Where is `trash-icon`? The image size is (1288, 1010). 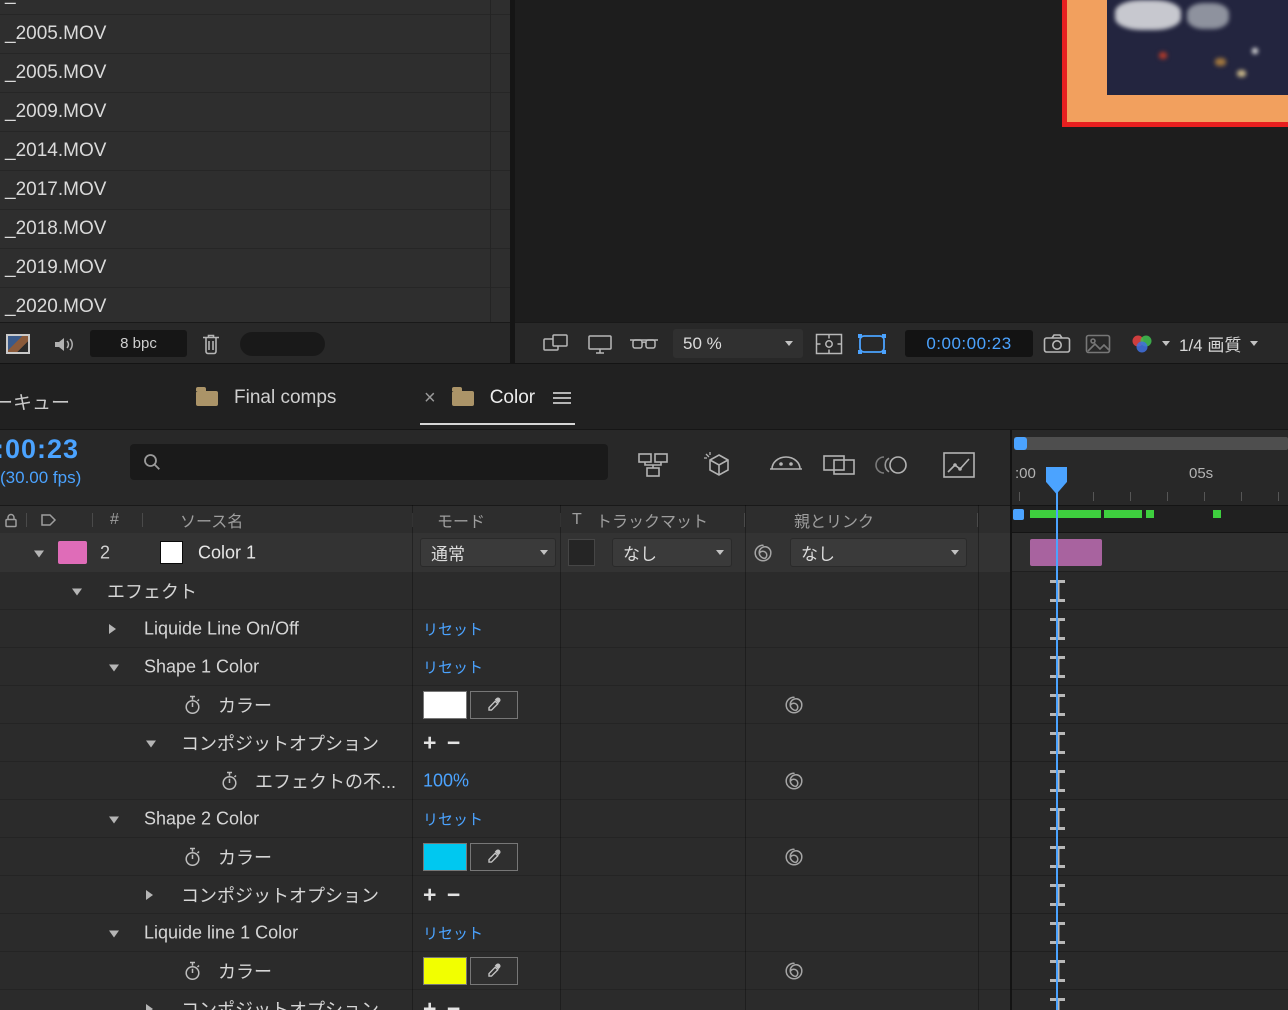
trash-icon is located at coordinates (211, 343).